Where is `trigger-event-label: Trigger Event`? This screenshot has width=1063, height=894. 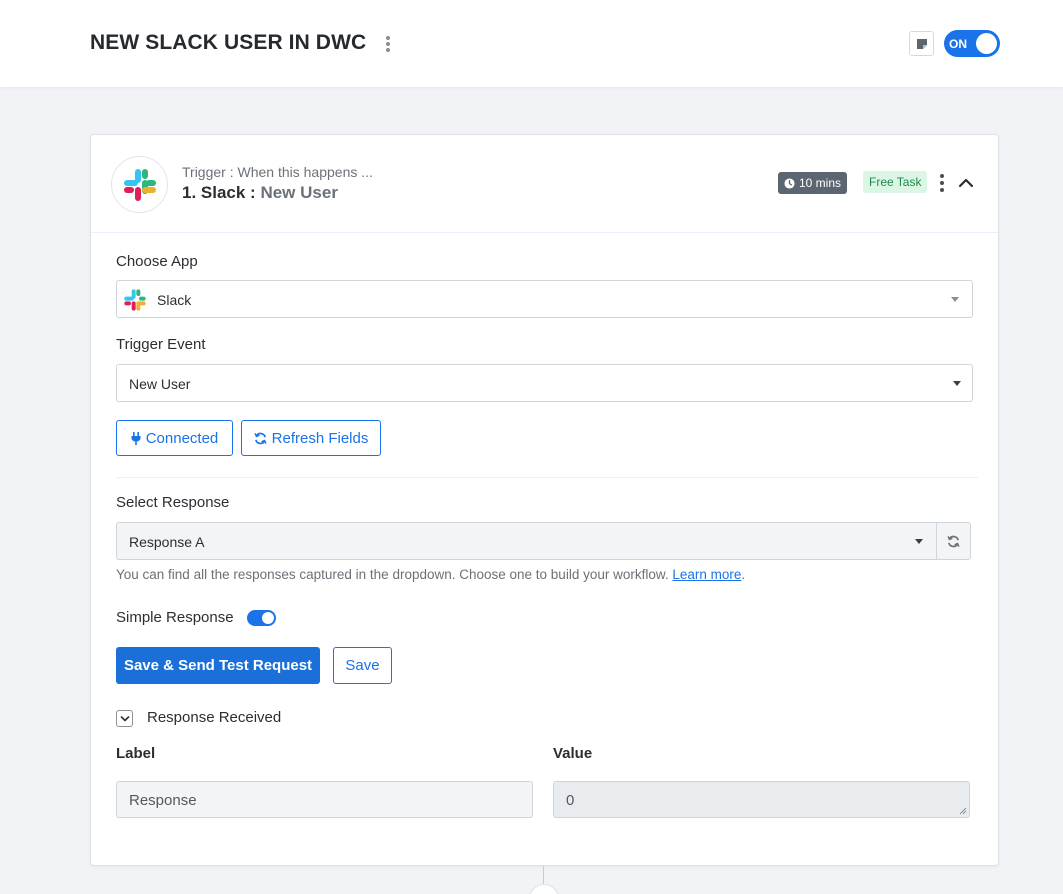 trigger-event-label: Trigger Event is located at coordinates (161, 344).